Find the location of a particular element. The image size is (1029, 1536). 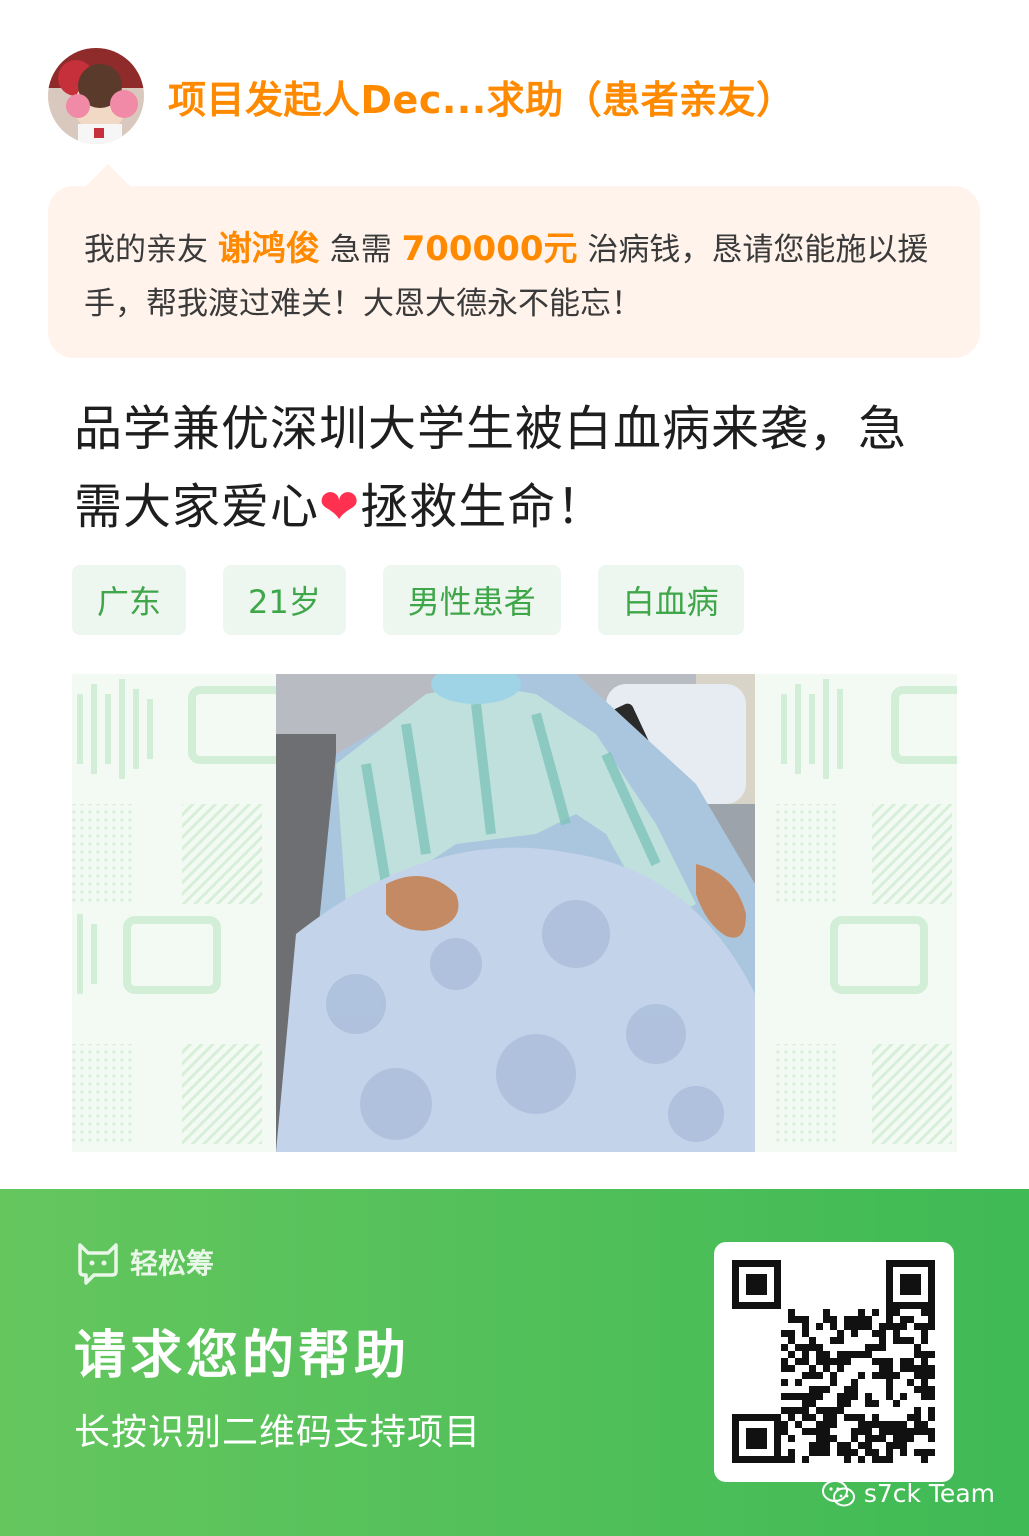

brand-logo: 轻松筹 is located at coordinates (144, 1262).